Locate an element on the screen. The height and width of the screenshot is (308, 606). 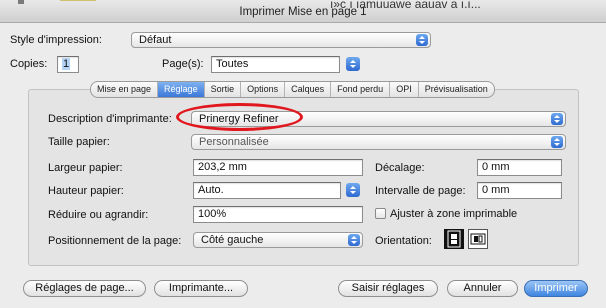
print-style-popup: Défaut is located at coordinates (281, 40).